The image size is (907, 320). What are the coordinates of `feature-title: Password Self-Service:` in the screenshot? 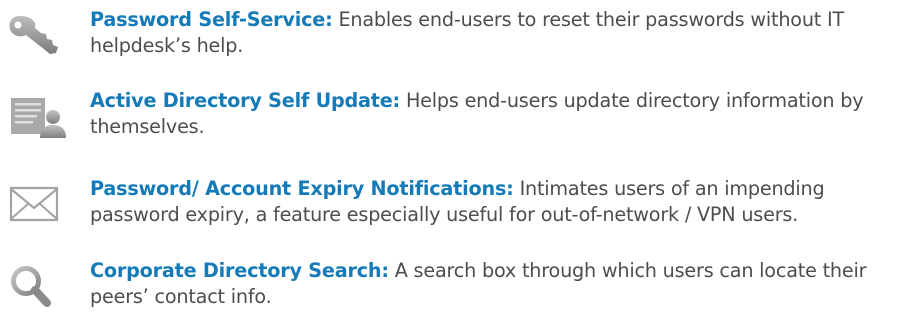 It's located at (211, 19).